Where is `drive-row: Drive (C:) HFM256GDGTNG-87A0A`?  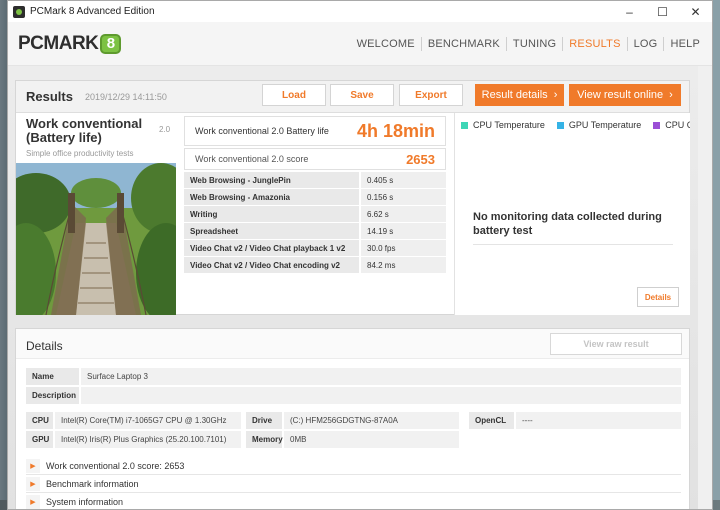
drive-row: Drive (C:) HFM256GDGTNG-87A0A is located at coordinates (352, 420).